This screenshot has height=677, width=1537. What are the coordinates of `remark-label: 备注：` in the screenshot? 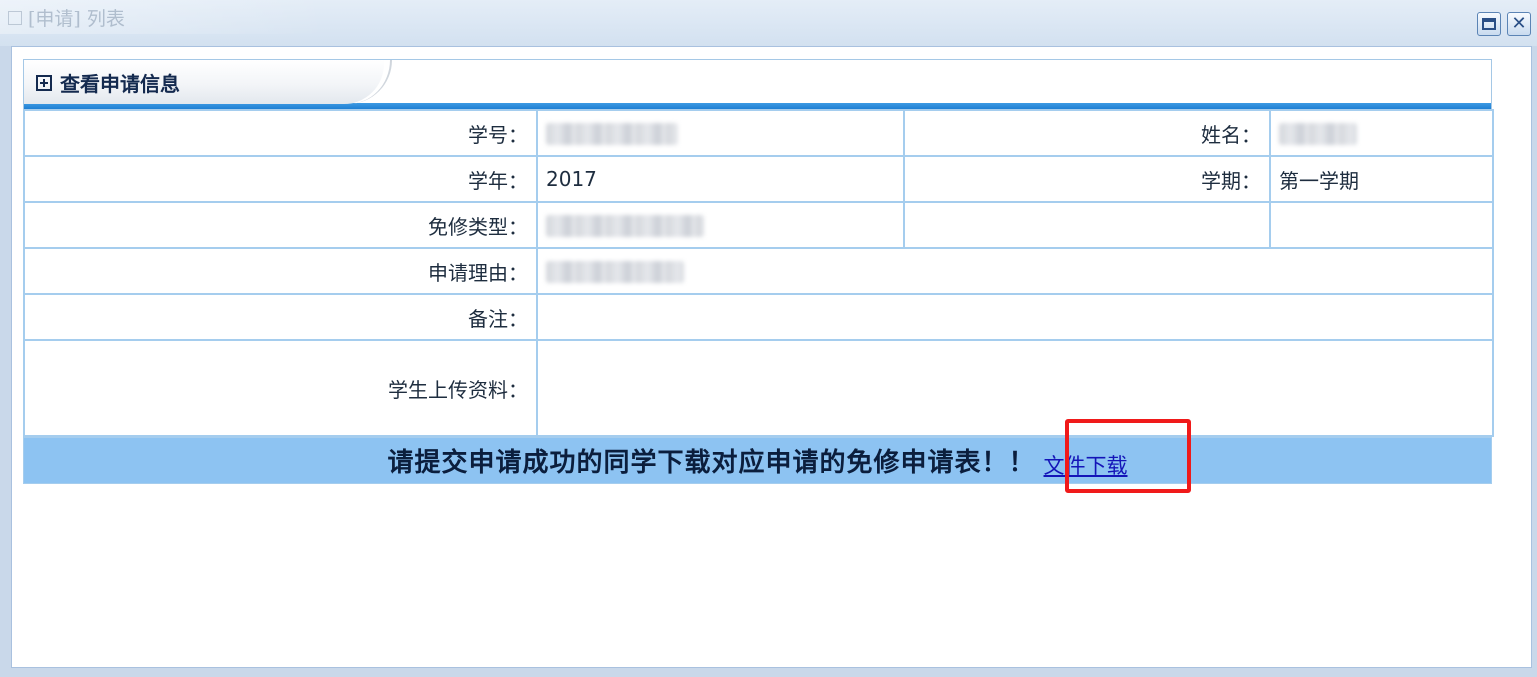 It's located at (280, 317).